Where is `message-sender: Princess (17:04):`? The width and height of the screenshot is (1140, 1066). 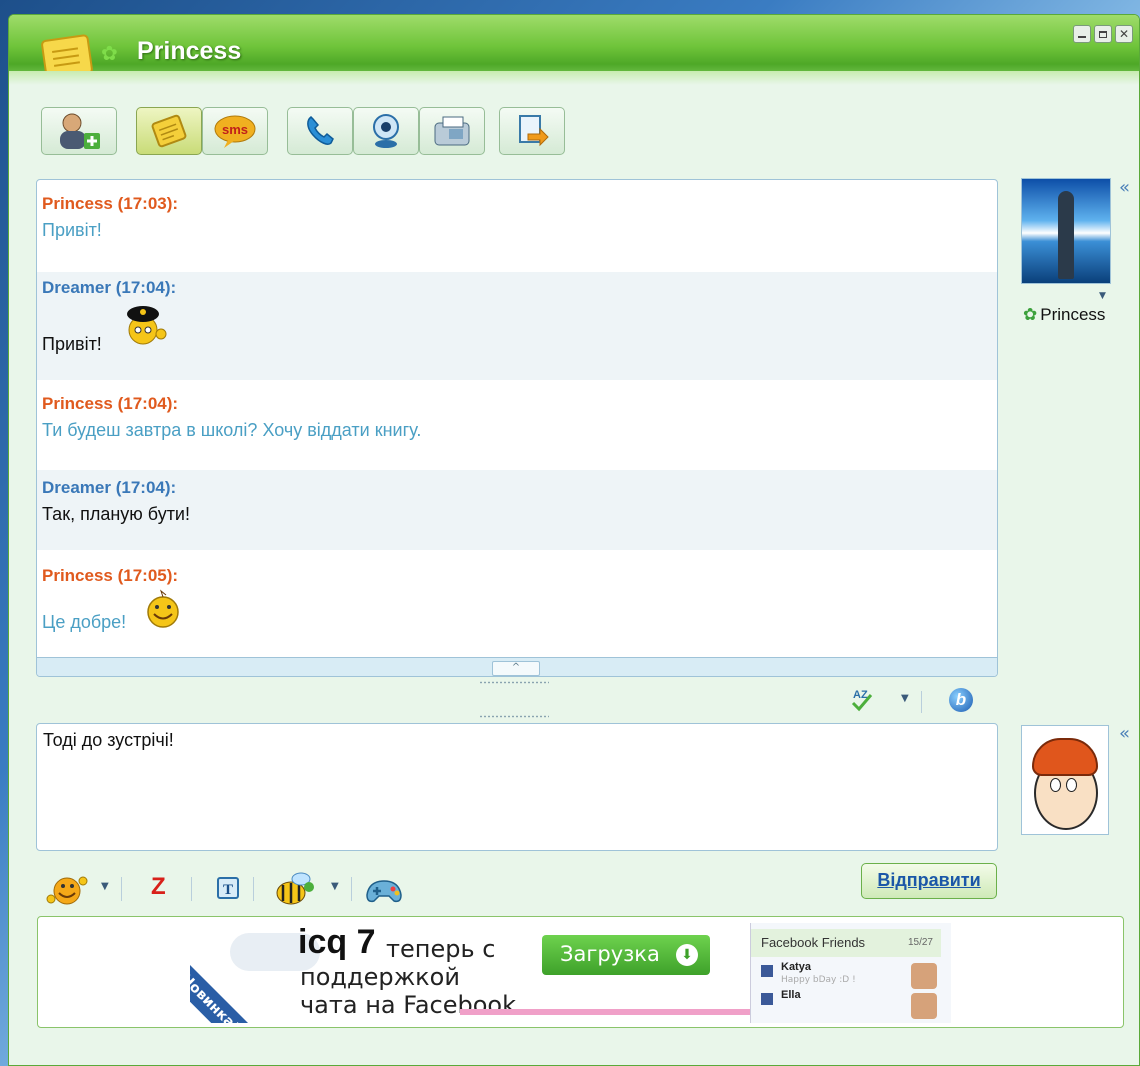 message-sender: Princess (17:04): is located at coordinates (110, 403).